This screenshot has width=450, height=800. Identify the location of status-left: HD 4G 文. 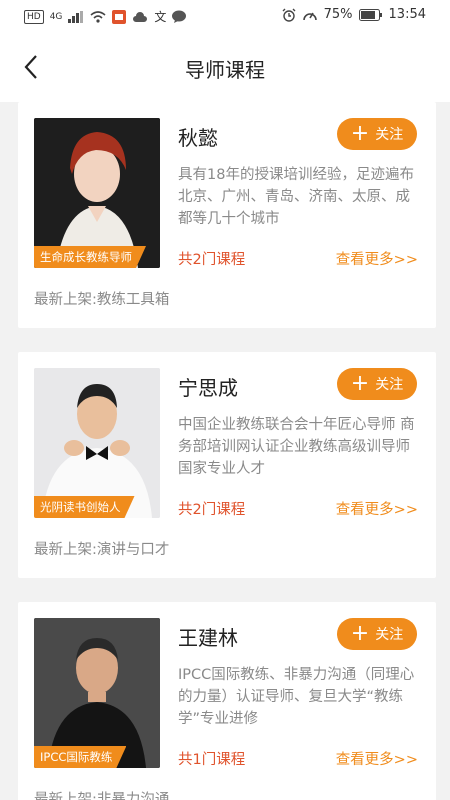
(105, 16).